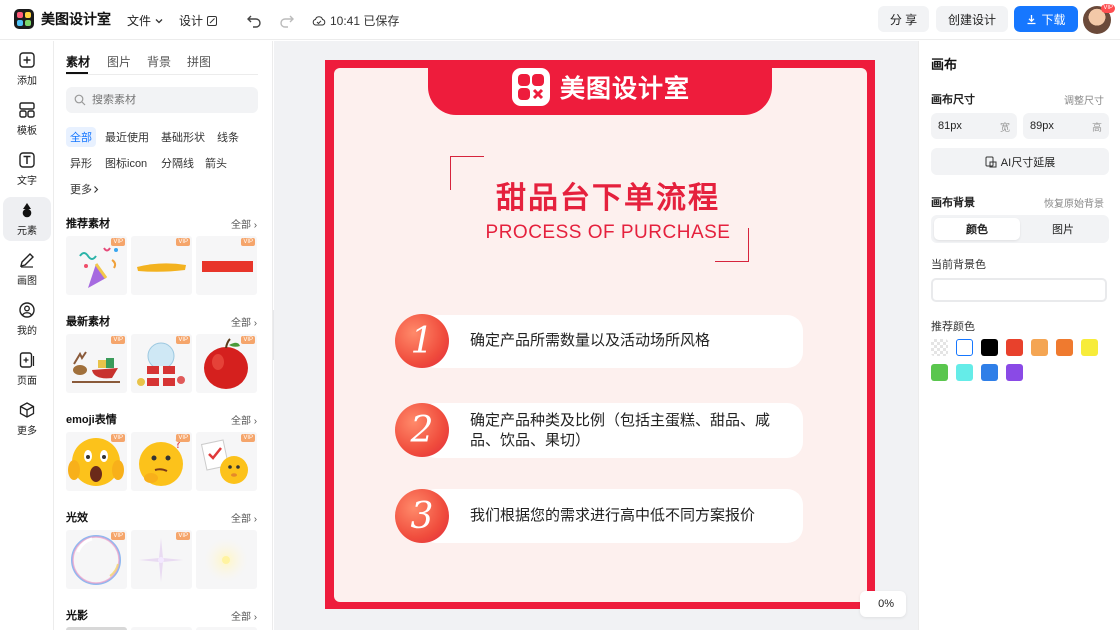 The height and width of the screenshot is (630, 1120). Describe the element at coordinates (88, 322) in the screenshot. I see `section-title-latest: 最新素材` at that location.